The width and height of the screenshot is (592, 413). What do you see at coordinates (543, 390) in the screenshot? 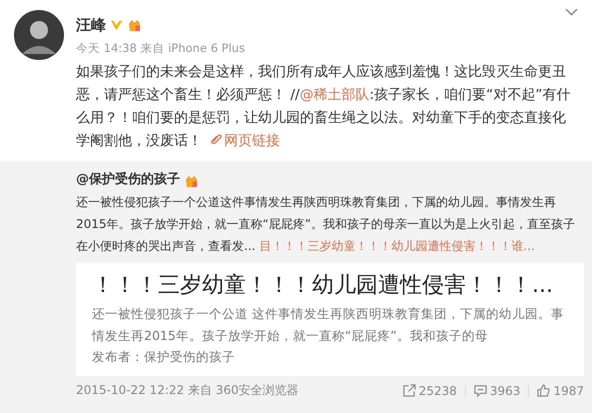
I see `thumbs-up-icon` at bounding box center [543, 390].